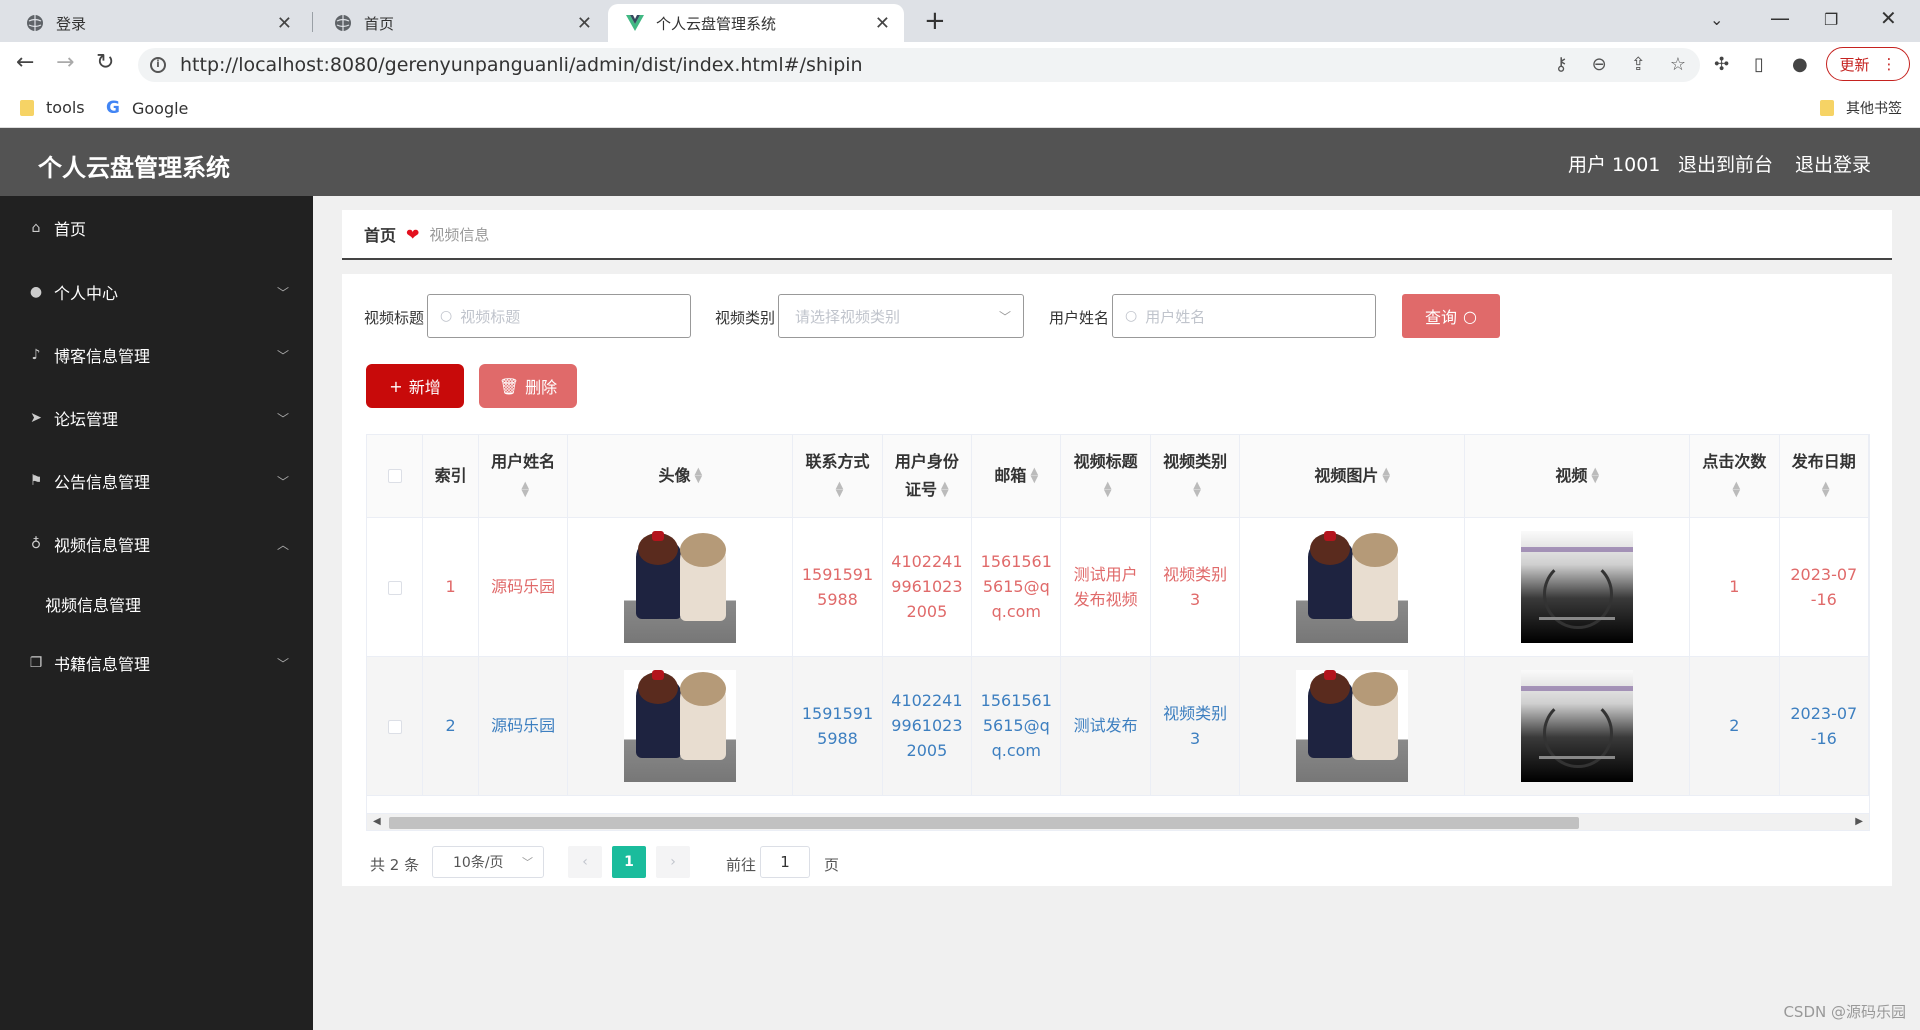 Image resolution: width=1920 pixels, height=1030 pixels. I want to click on col-header: 发布日期 ▲ ▼, so click(1824, 476).